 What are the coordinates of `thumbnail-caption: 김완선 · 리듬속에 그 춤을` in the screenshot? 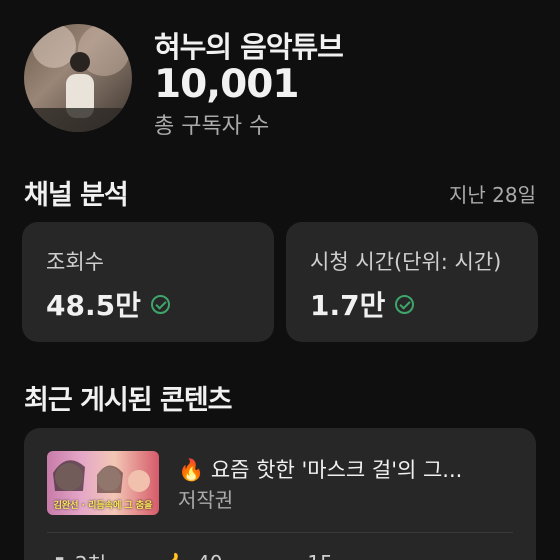 It's located at (103, 506).